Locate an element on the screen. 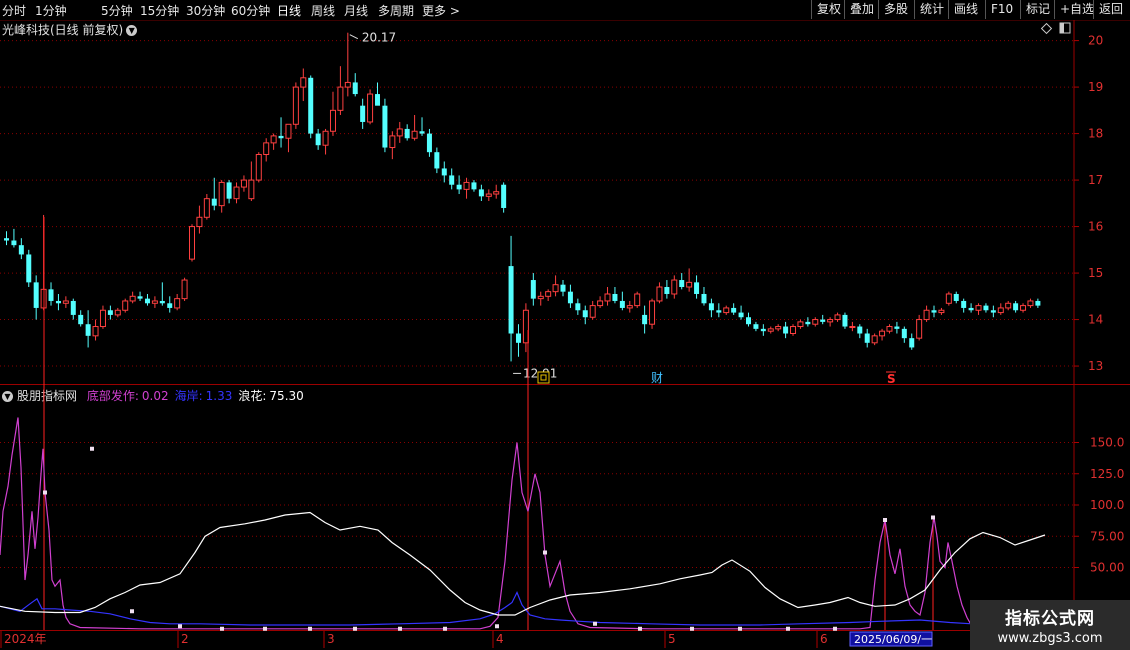 Image resolution: width=1130 pixels, height=650 pixels. watermark: 指标公式网 www.zbgs3.com is located at coordinates (1050, 625).